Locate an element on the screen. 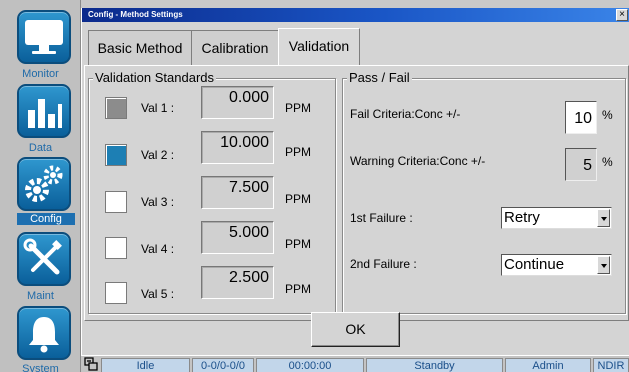 The height and width of the screenshot is (372, 629). status-time: 00:00:00 is located at coordinates (310, 365).